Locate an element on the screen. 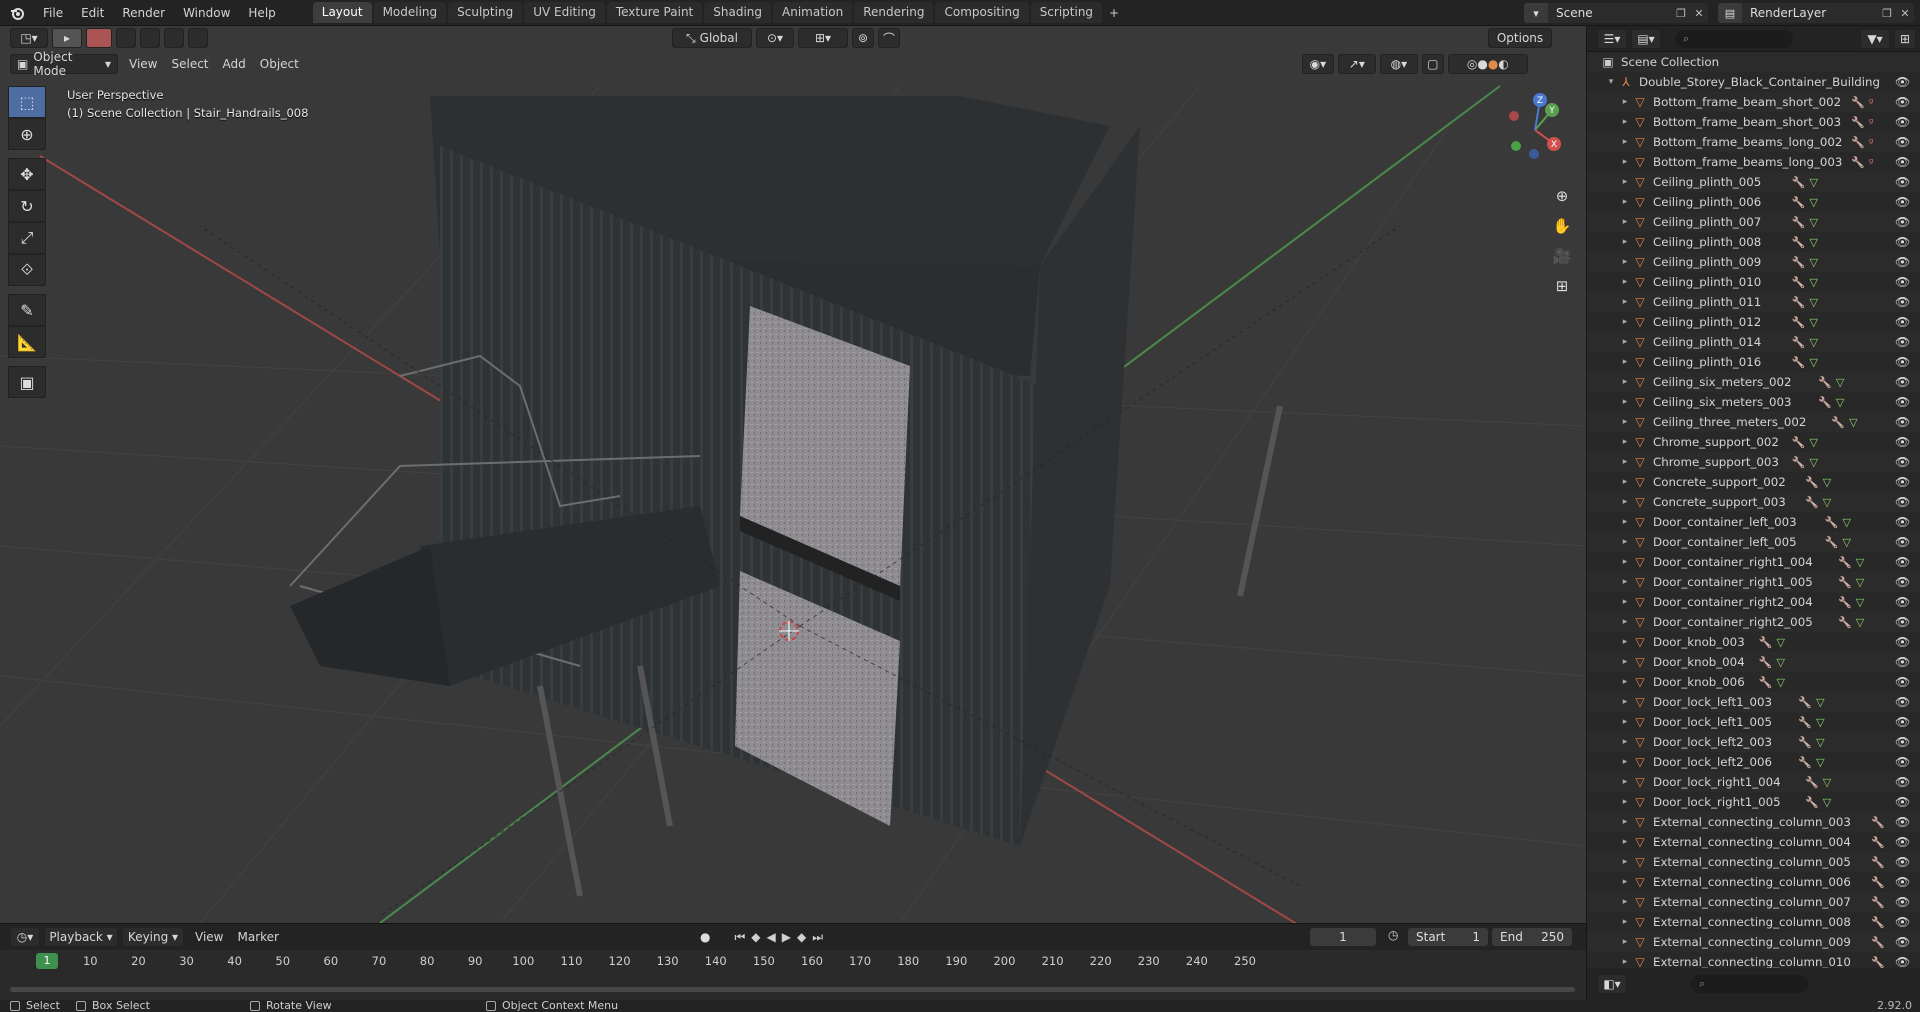  outliner-item: ▸ ▽ Door_container_right1_005 🔧 ▽ 👁 is located at coordinates (1753, 582).